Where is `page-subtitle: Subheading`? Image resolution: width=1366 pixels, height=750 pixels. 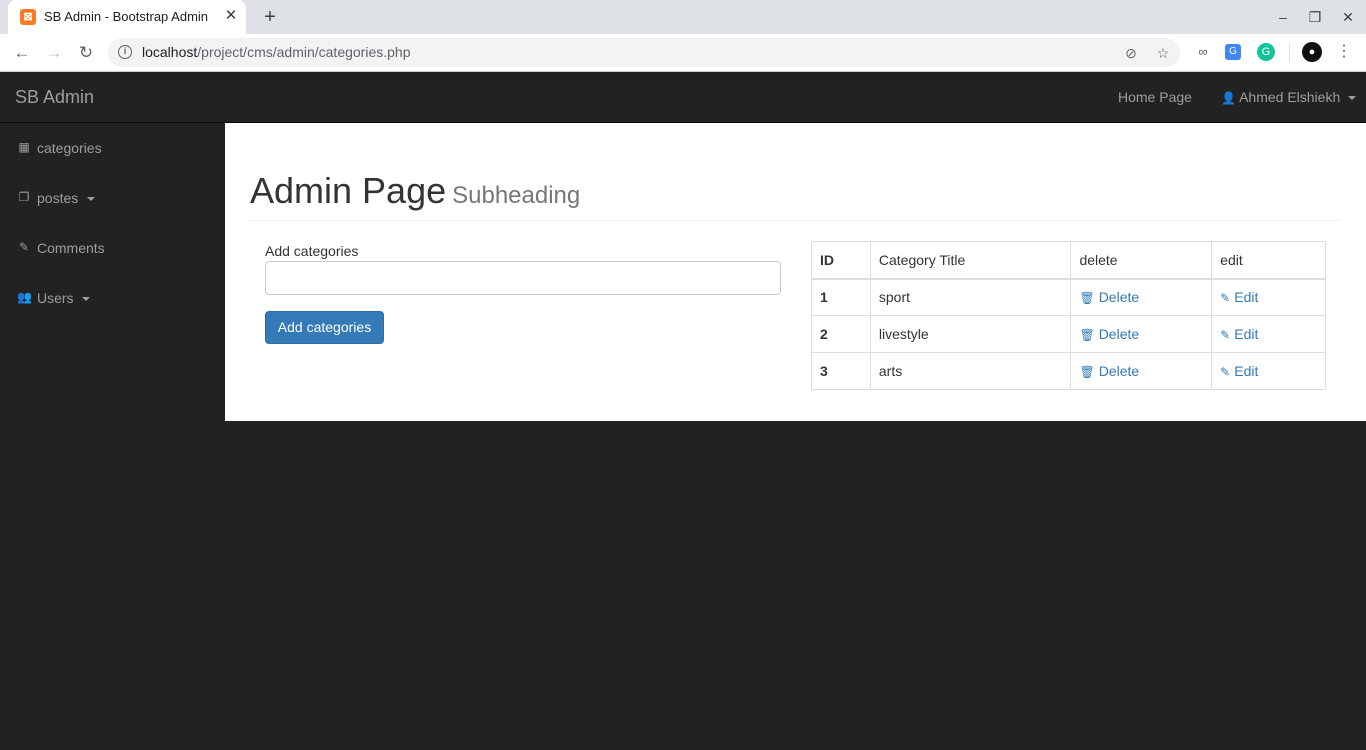
page-subtitle: Subheading is located at coordinates (516, 195).